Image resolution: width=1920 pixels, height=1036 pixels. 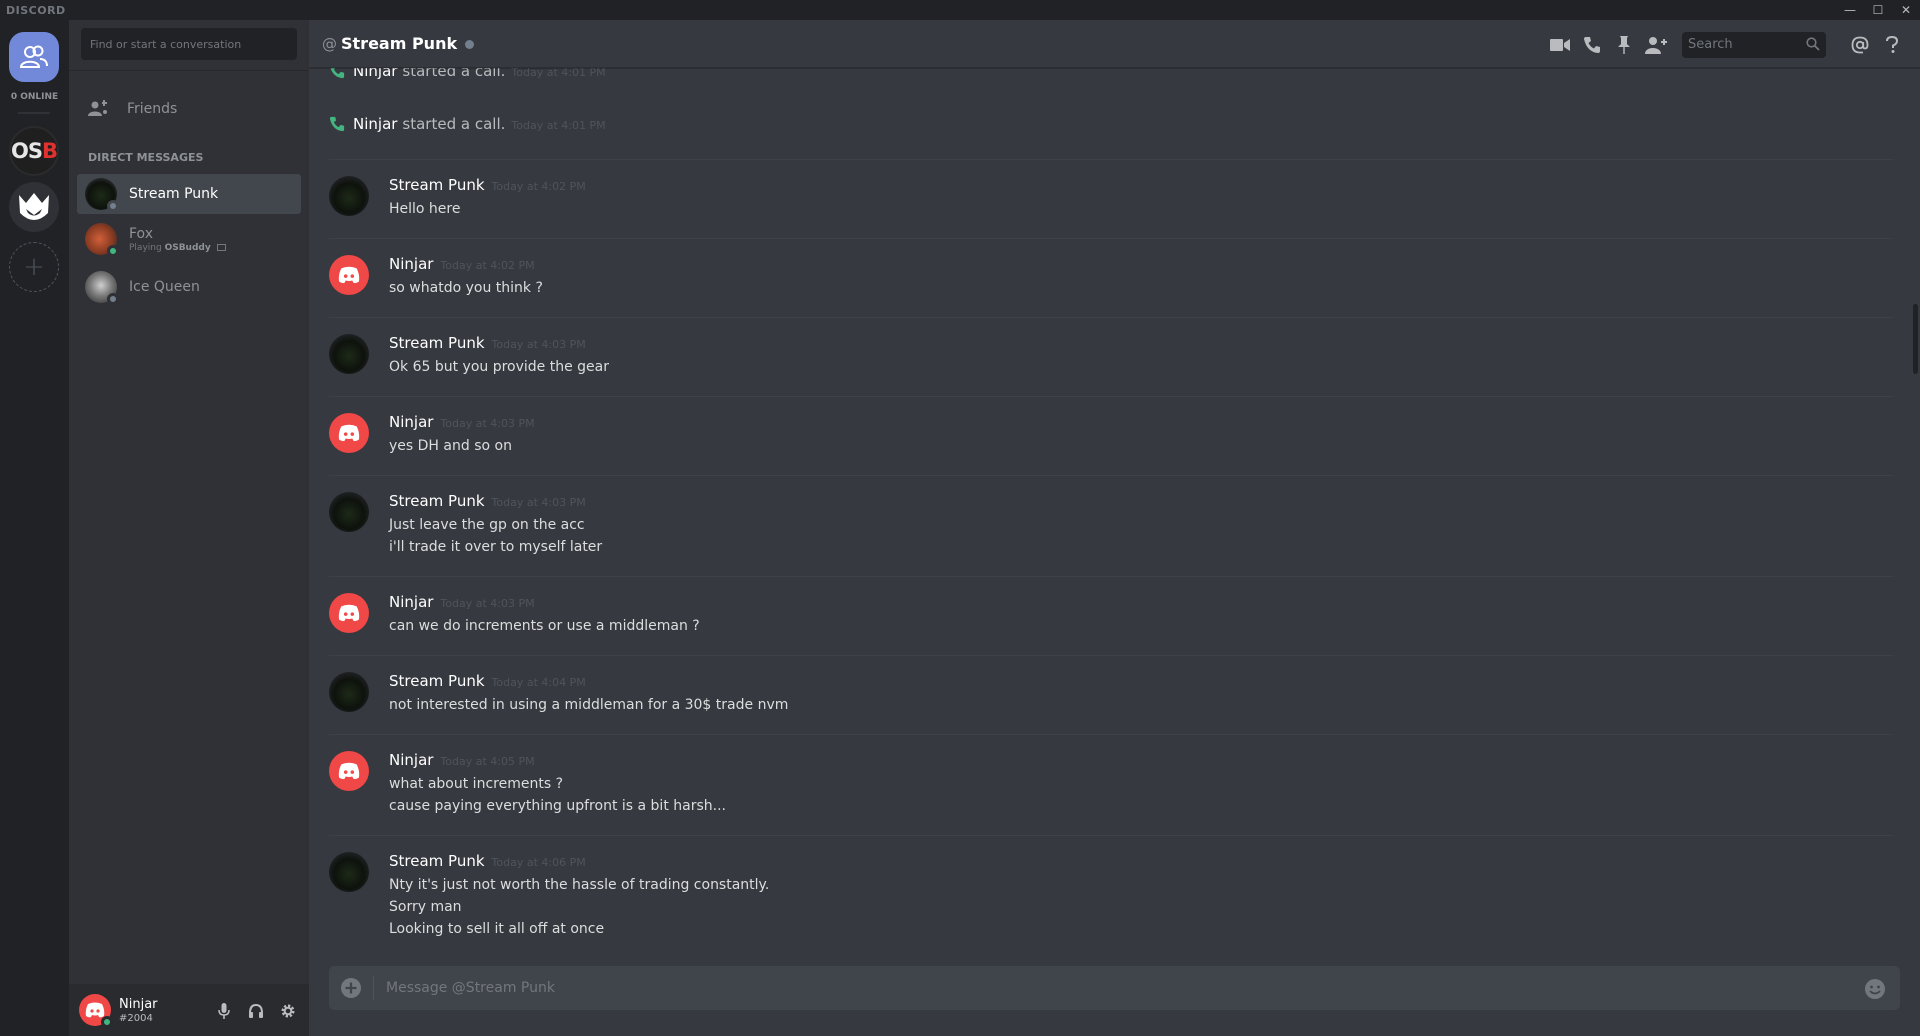 I want to click on find-conversation-input: Find or start a conversation, so click(x=189, y=44).